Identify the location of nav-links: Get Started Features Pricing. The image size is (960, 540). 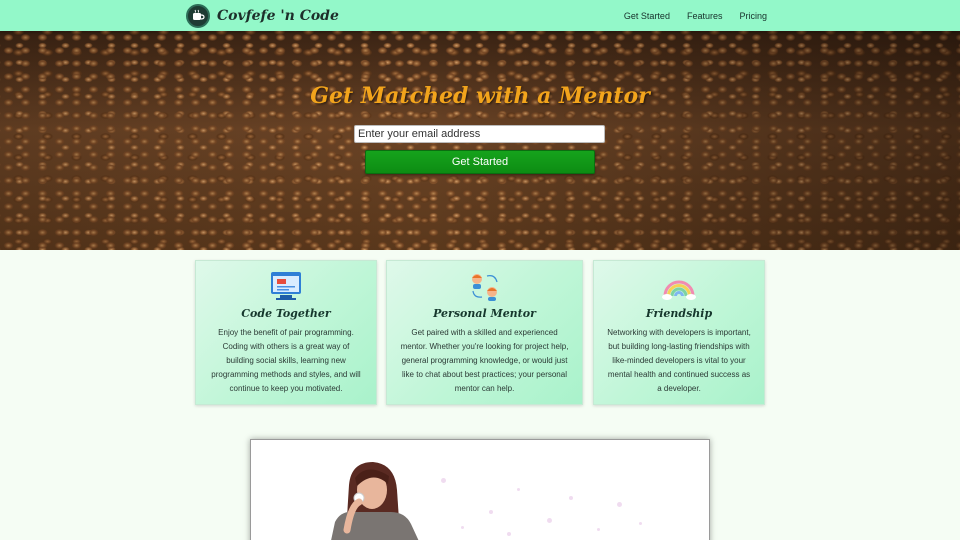
(687, 15).